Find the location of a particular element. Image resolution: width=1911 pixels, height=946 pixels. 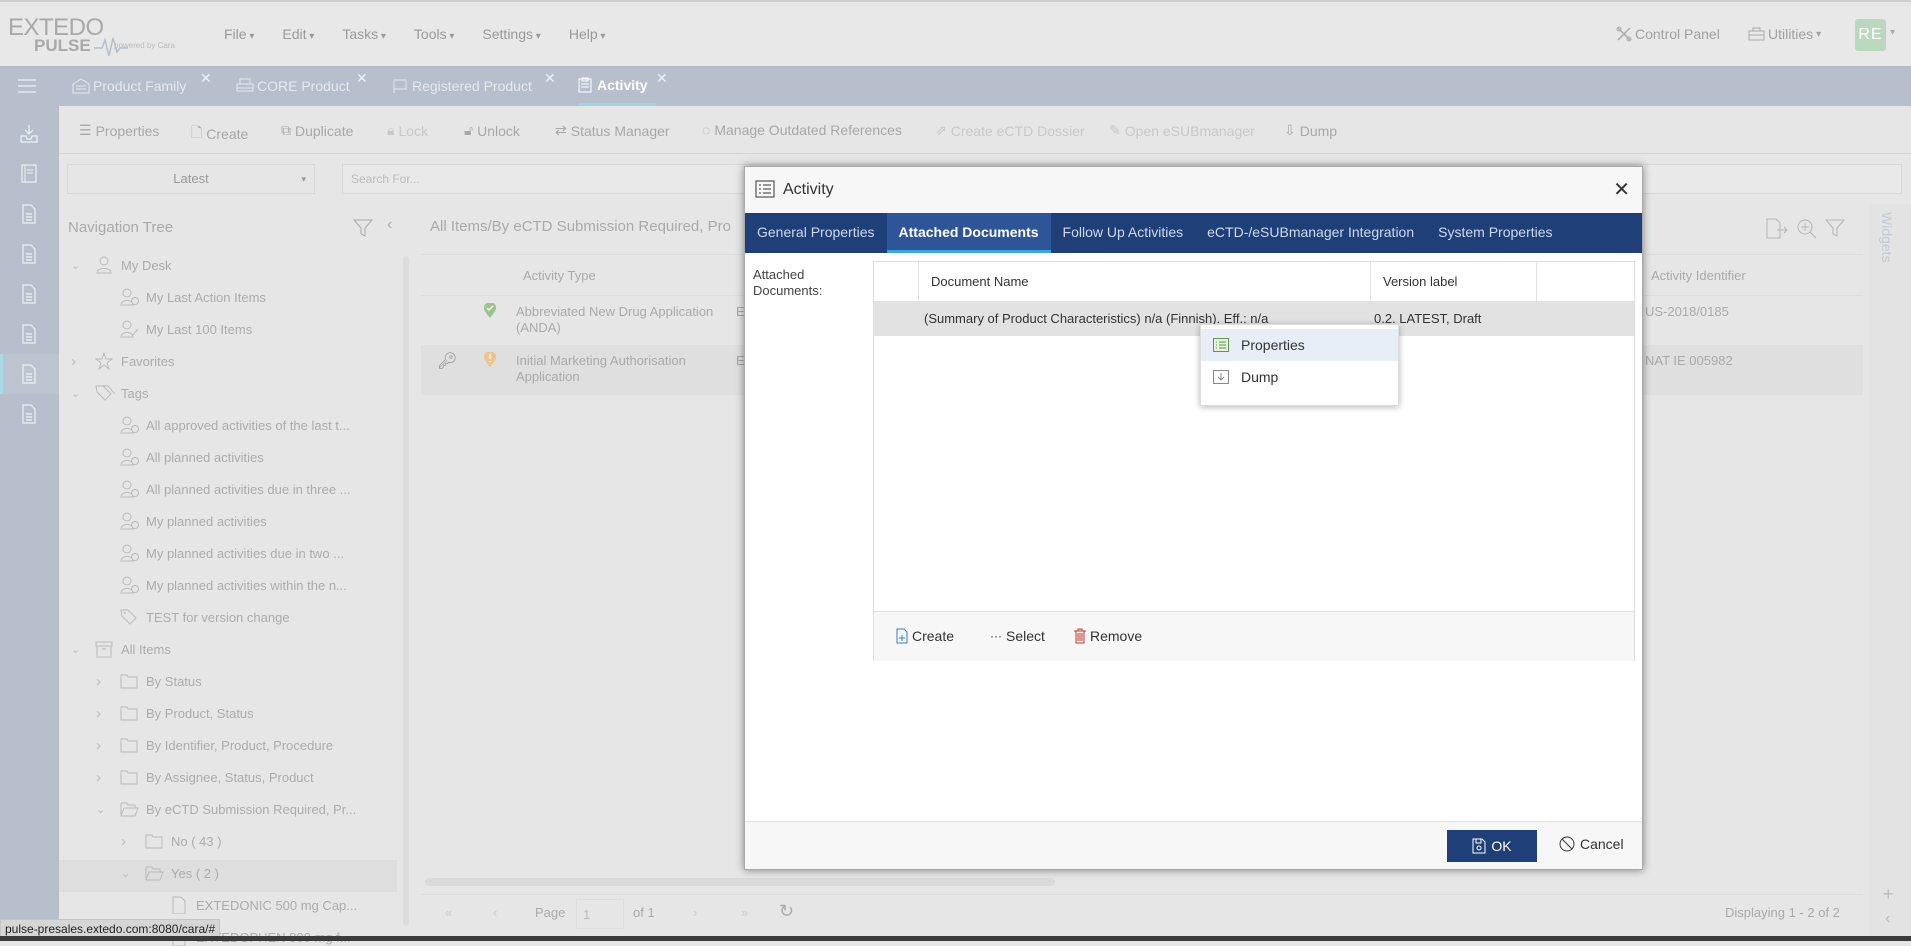

column-activity-identifier: Activity Identifier is located at coordinates (1698, 275).